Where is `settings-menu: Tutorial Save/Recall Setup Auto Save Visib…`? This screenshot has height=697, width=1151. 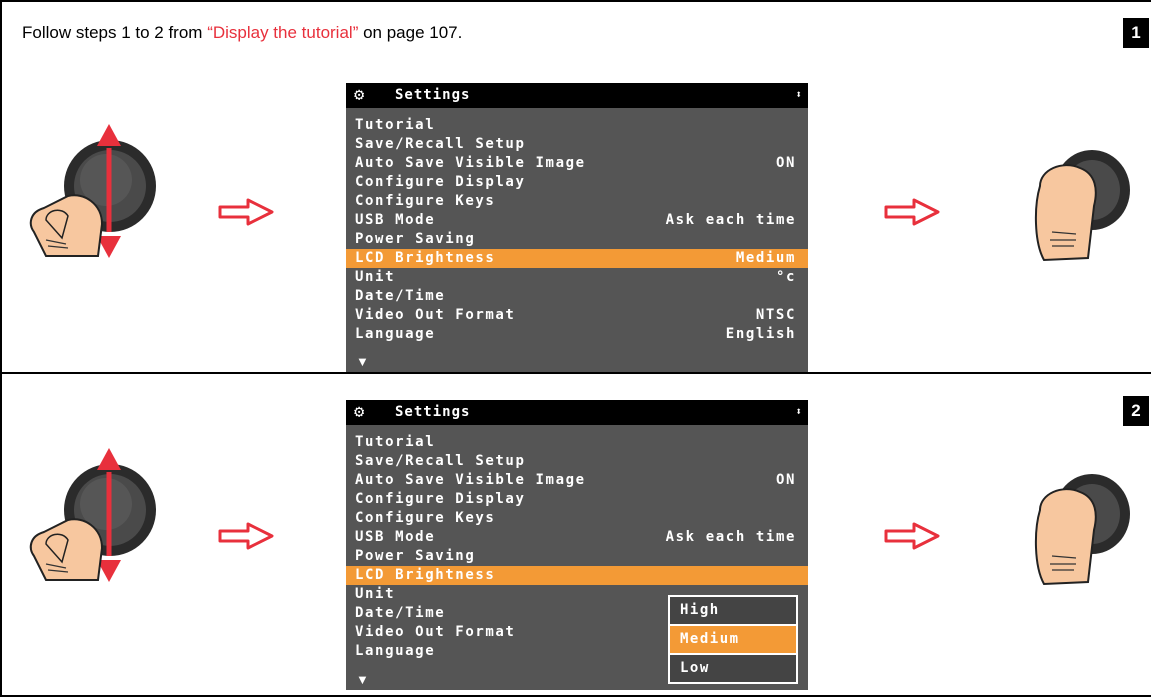
settings-menu: Tutorial Save/Recall Setup Auto Save Visib… is located at coordinates (577, 230).